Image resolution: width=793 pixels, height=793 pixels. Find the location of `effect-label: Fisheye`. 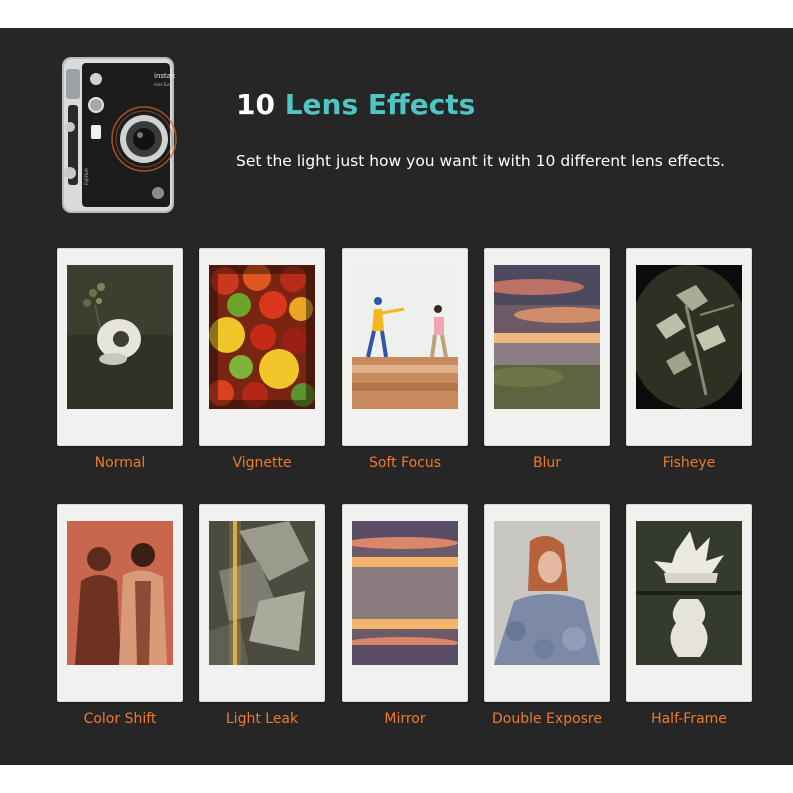

effect-label: Fisheye is located at coordinates (689, 463).